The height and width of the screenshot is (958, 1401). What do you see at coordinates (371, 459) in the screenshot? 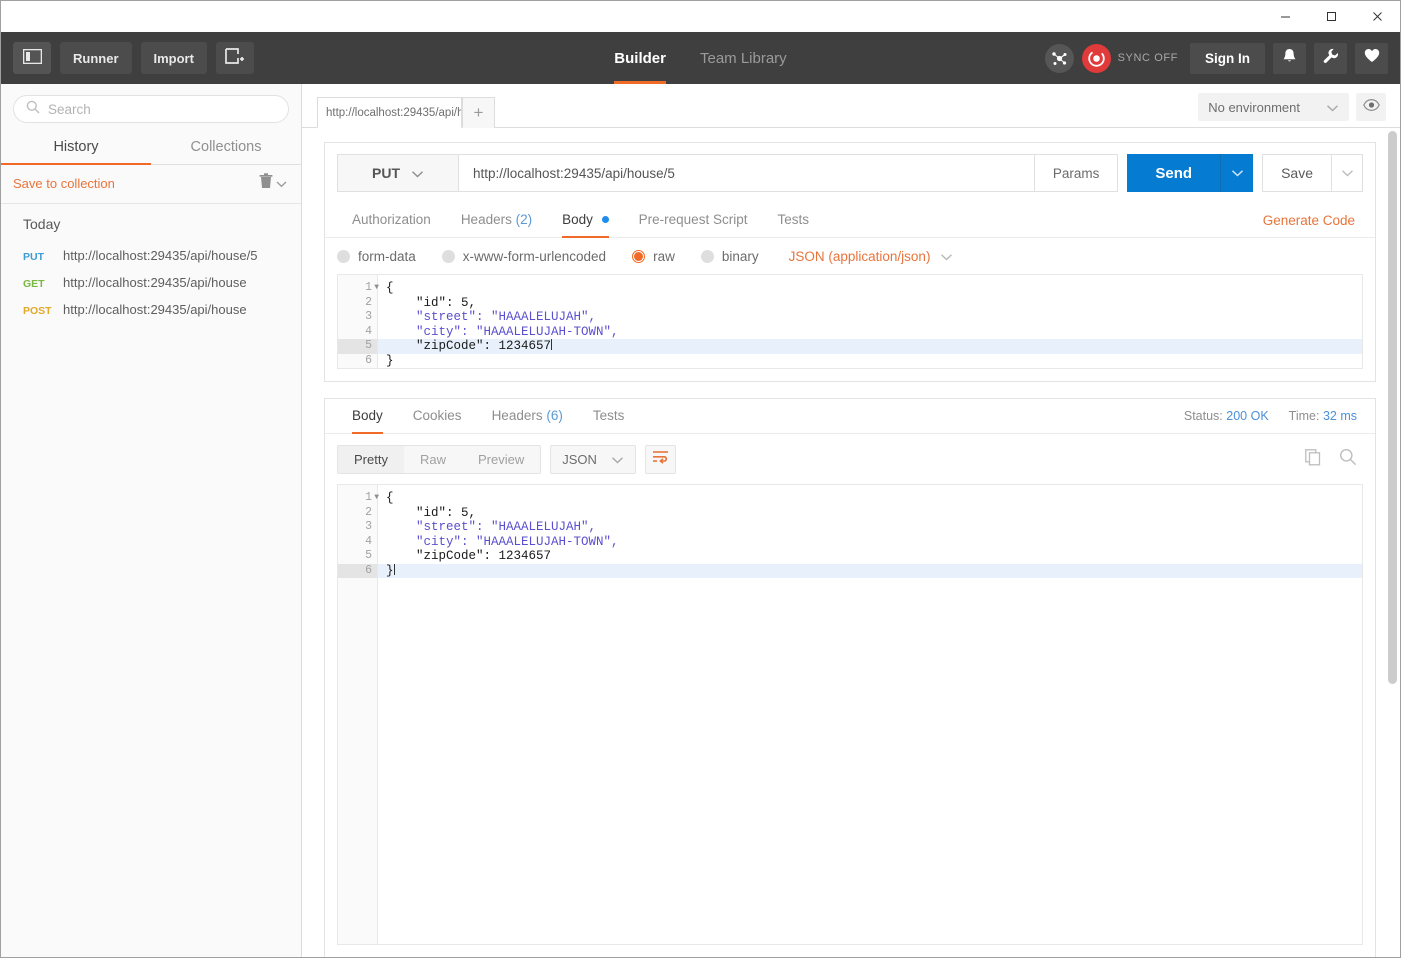
I see `view-pretty: Pretty` at bounding box center [371, 459].